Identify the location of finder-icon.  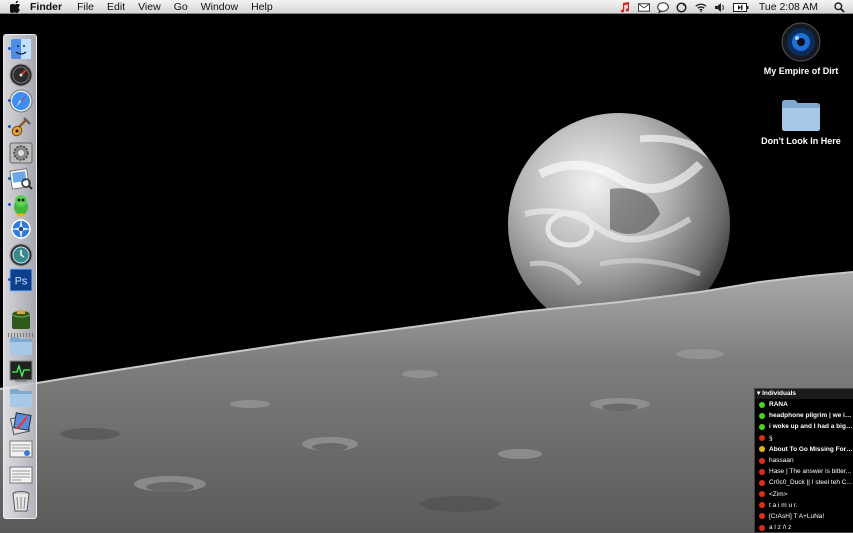
(21, 49).